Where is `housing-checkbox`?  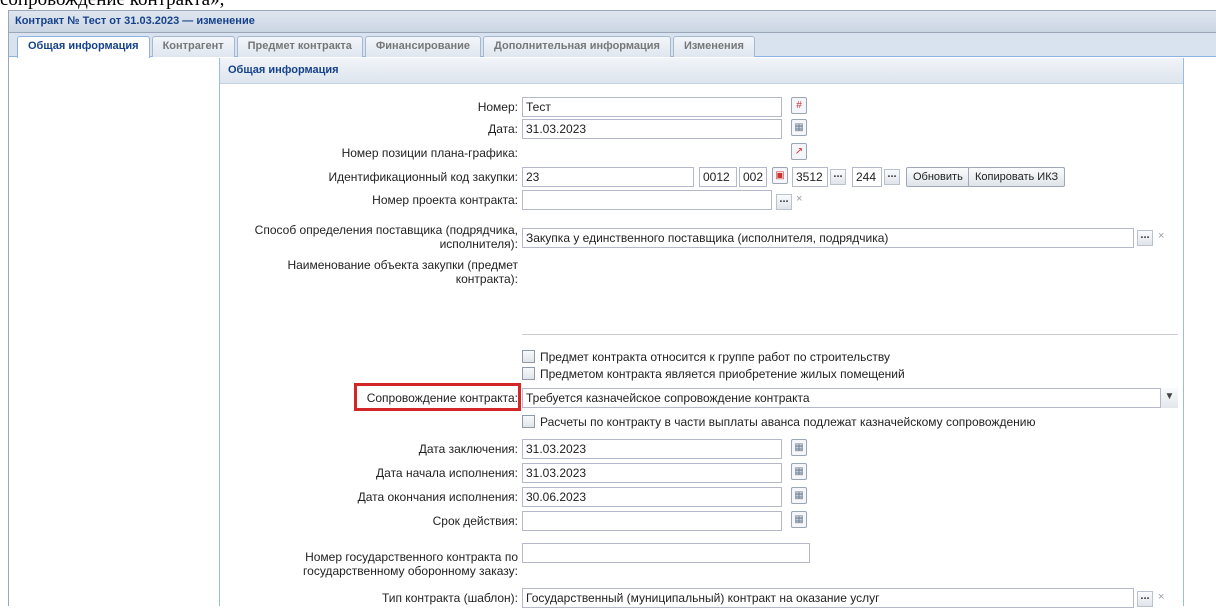
housing-checkbox is located at coordinates (528, 373).